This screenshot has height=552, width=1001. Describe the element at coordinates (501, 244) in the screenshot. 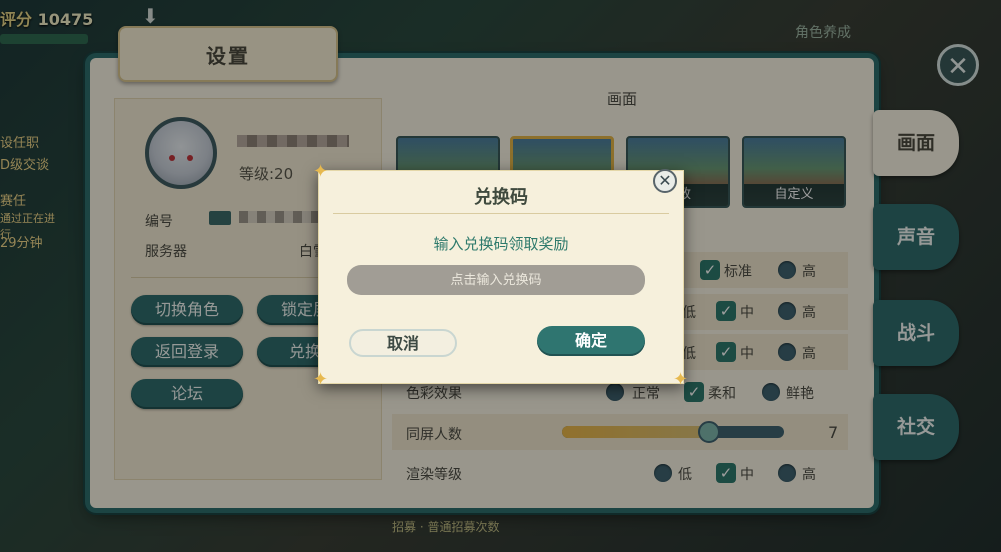

I see `dialog-subtitle: 输入兑换码领取奖励` at that location.